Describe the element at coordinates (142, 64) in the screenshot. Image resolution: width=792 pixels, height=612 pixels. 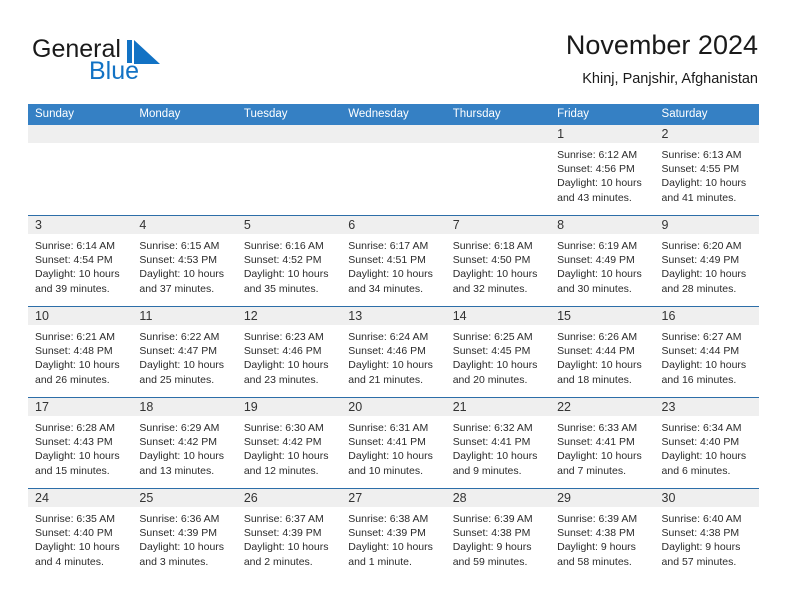
I see `brand-logo: General Blue` at that location.